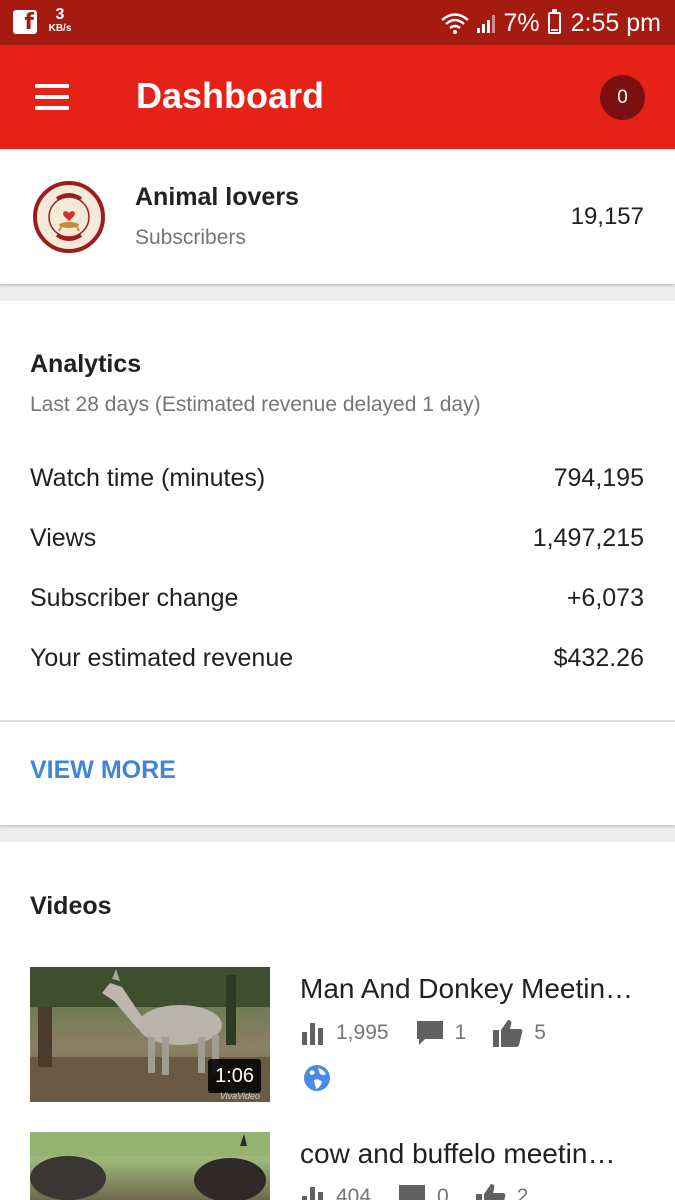  I want to click on comments-stat: 0, so click(423, 1191).